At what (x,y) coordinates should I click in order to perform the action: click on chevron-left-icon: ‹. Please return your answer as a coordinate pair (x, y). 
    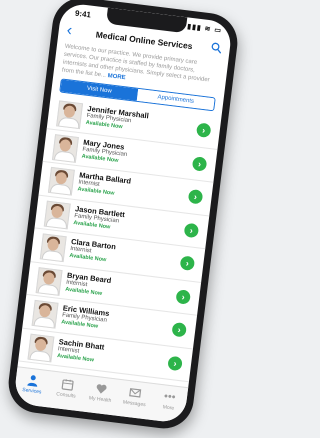
    Looking at the image, I should click on (69, 31).